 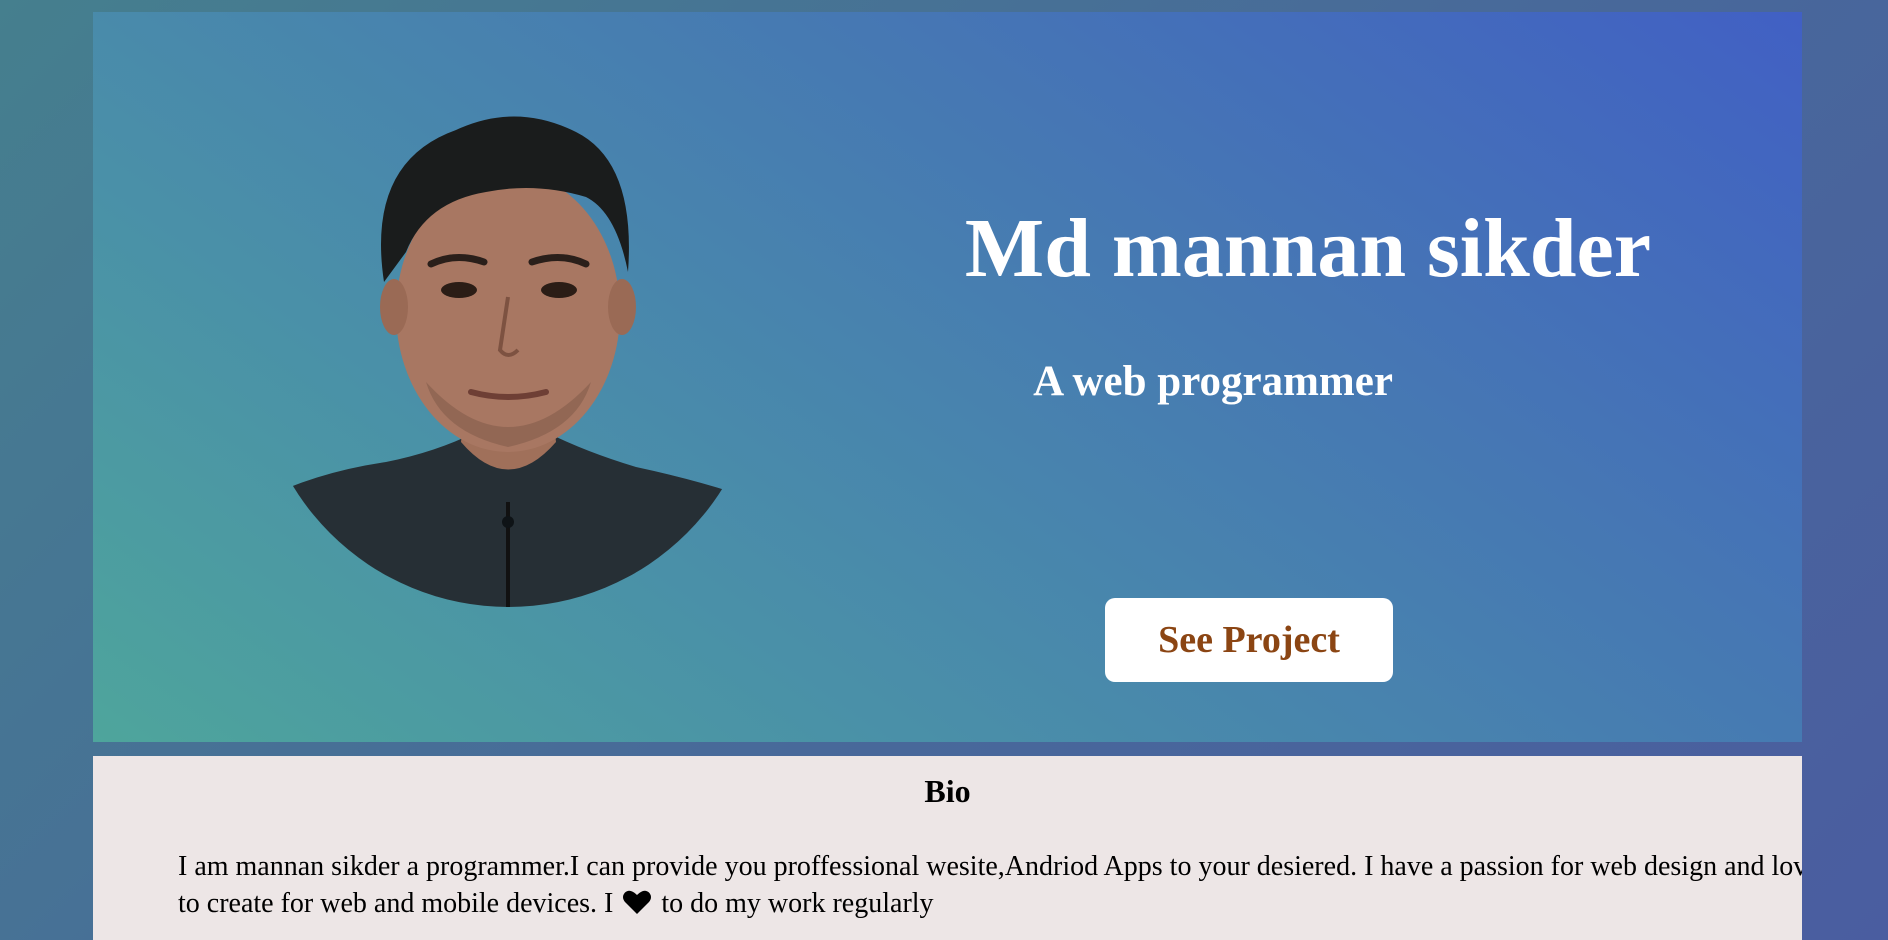 I want to click on profile-photo, so click(x=508, y=354).